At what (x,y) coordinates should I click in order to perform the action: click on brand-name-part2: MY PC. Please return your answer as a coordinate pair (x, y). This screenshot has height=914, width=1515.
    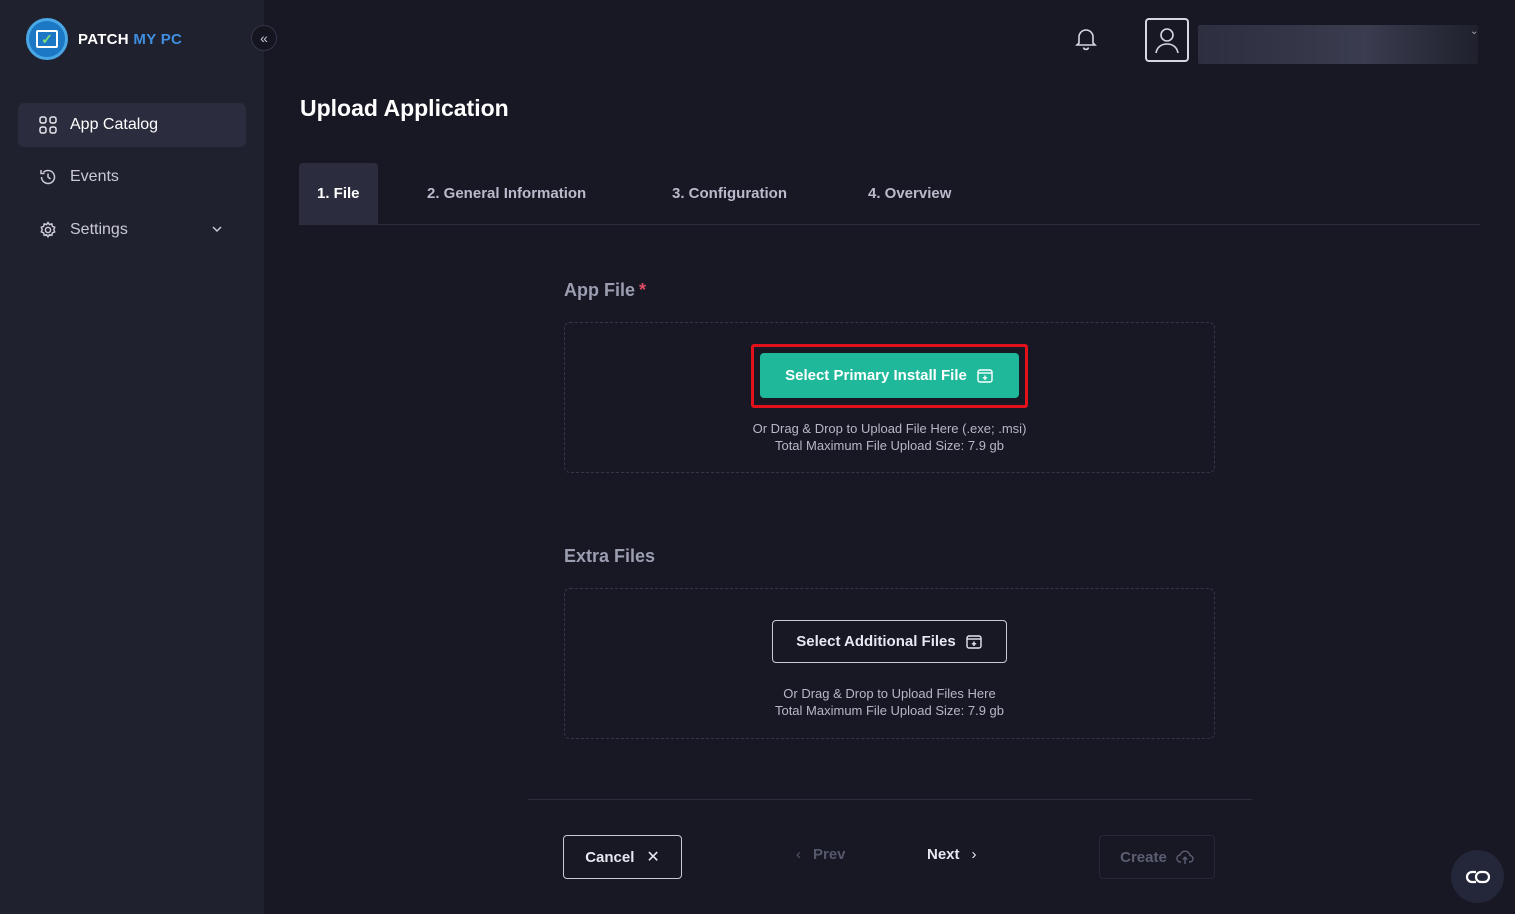
    Looking at the image, I should click on (158, 39).